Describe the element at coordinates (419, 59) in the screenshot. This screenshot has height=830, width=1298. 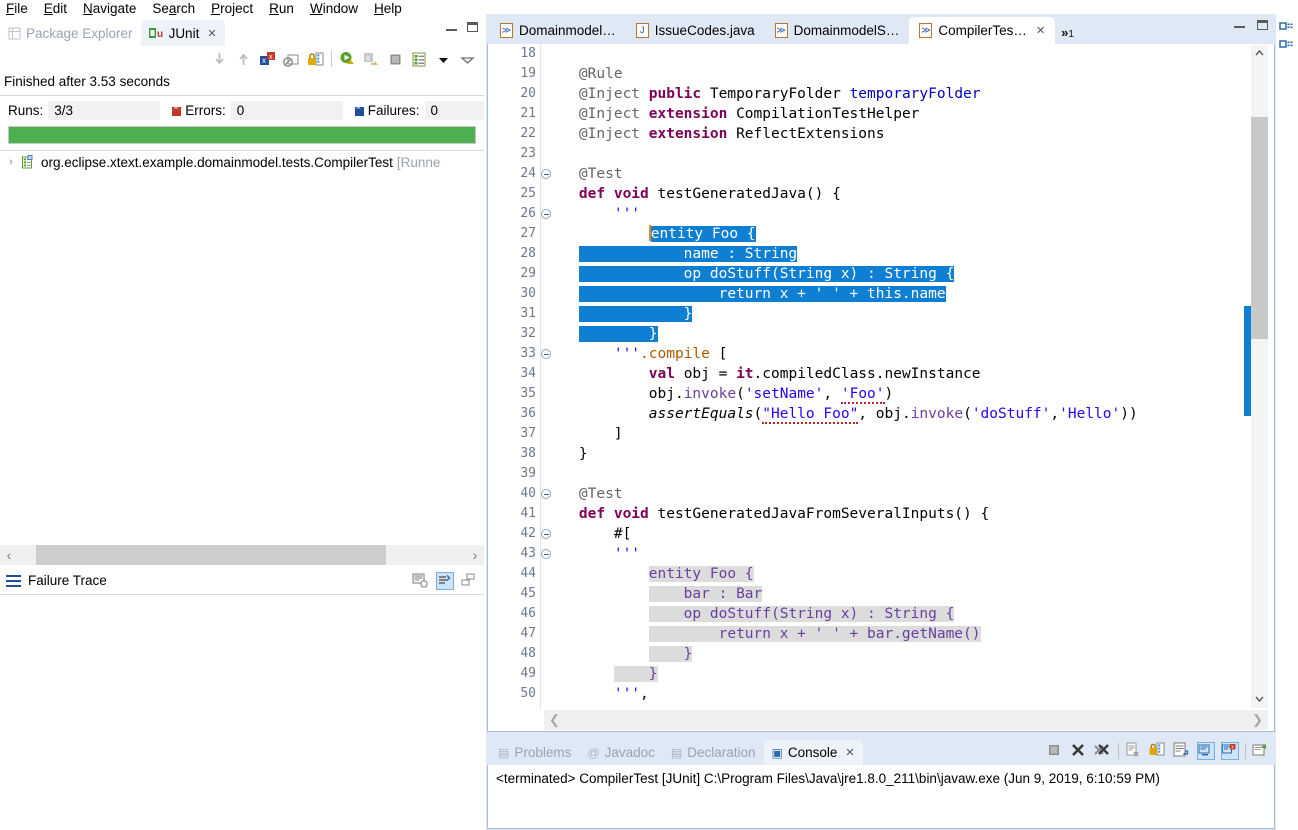
I see `view-menu-list-icon` at that location.